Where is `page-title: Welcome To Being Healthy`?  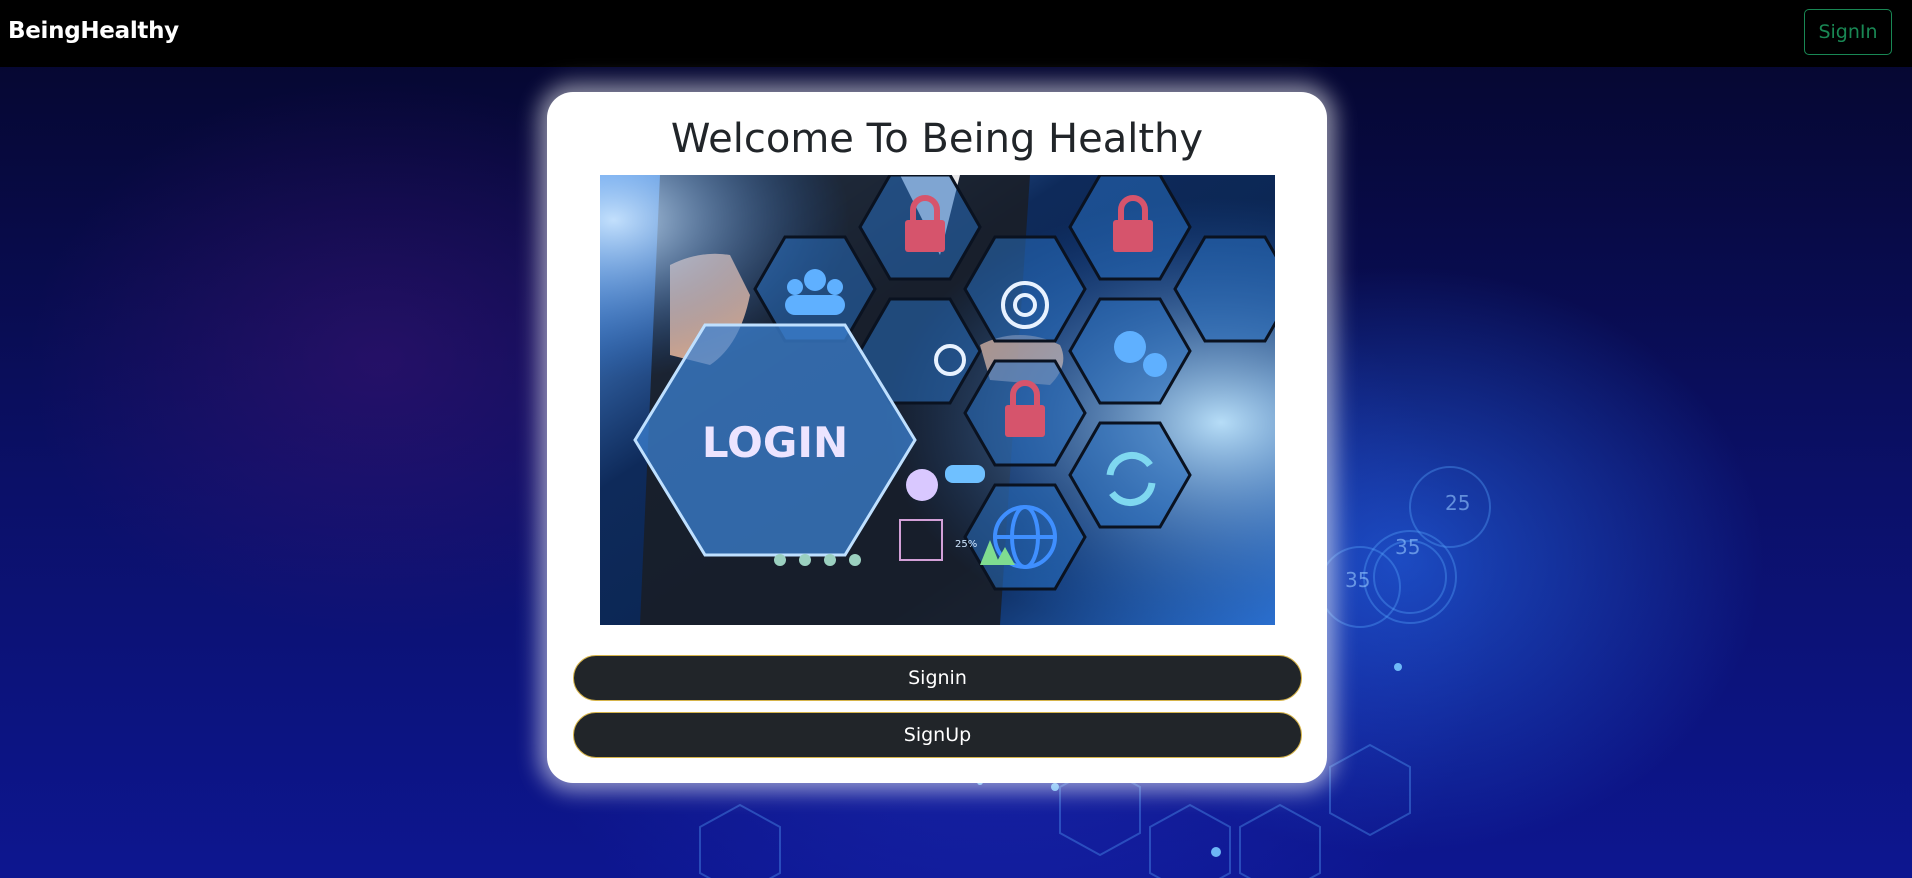 page-title: Welcome To Being Healthy is located at coordinates (937, 139).